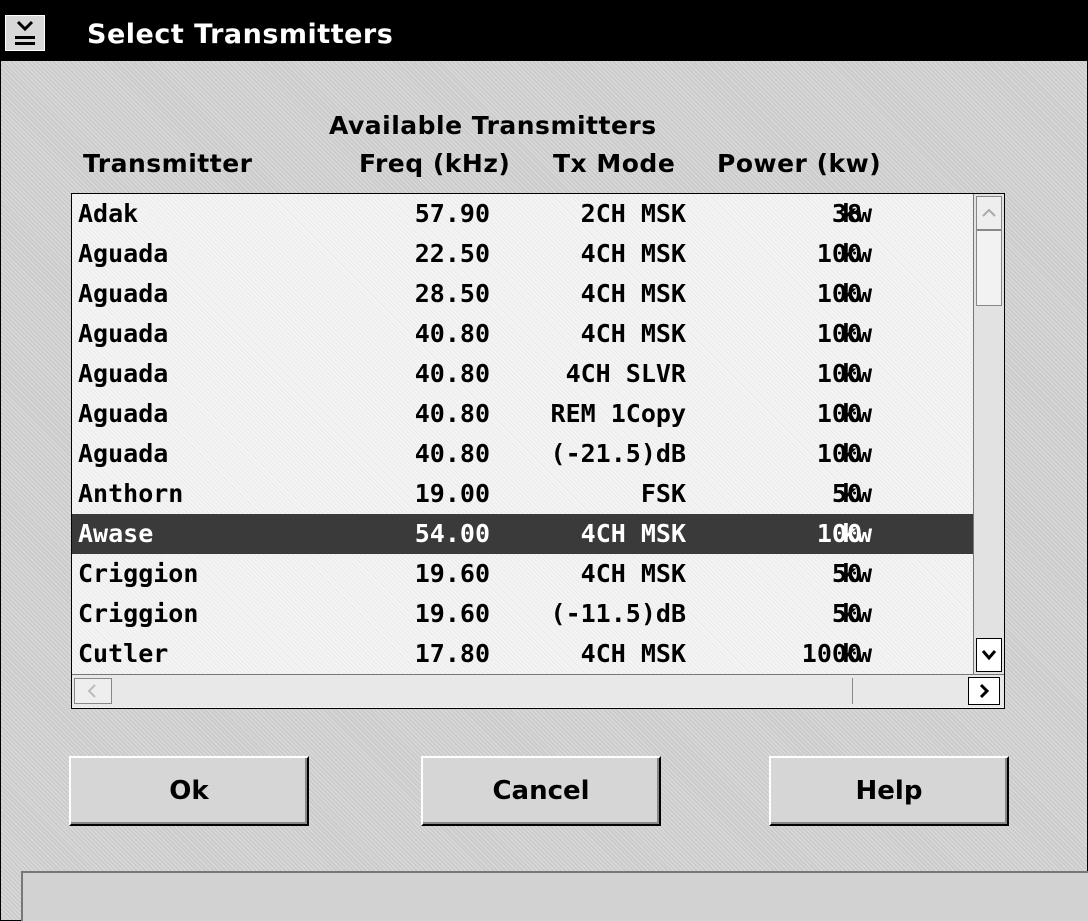 Image resolution: width=1088 pixels, height=921 pixels. I want to click on transmitter-row: Aguada 40.80 REM 1Copy 100 kw, so click(538, 414).